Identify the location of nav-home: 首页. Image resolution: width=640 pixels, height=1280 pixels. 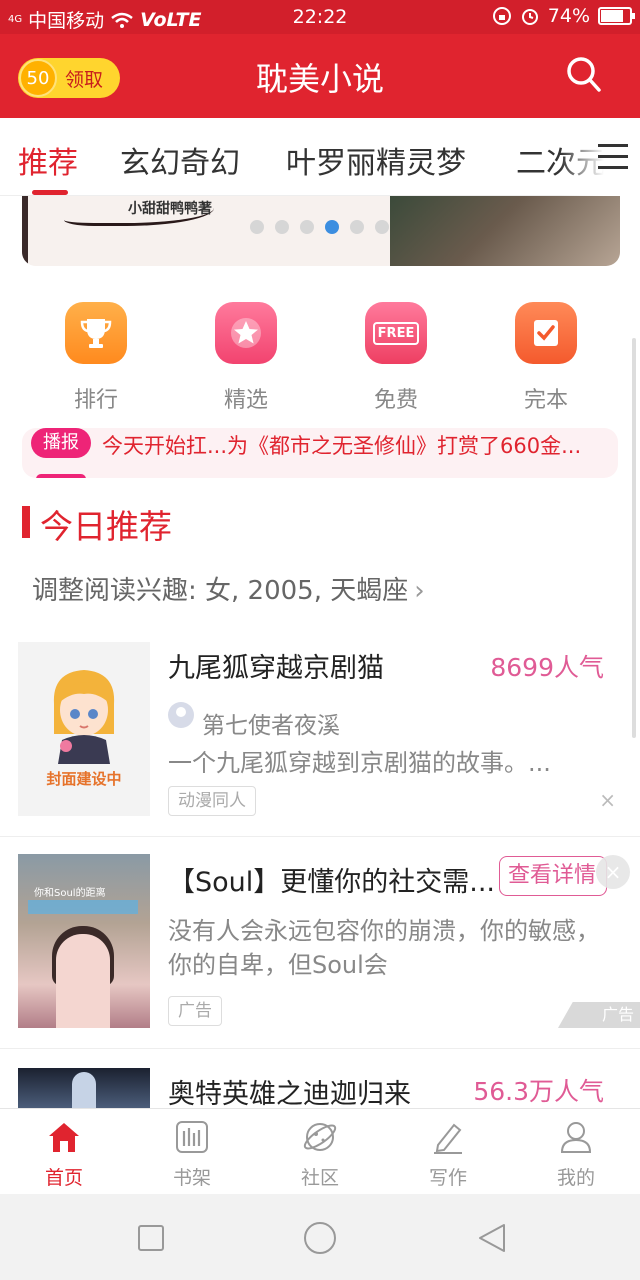
(64, 1152).